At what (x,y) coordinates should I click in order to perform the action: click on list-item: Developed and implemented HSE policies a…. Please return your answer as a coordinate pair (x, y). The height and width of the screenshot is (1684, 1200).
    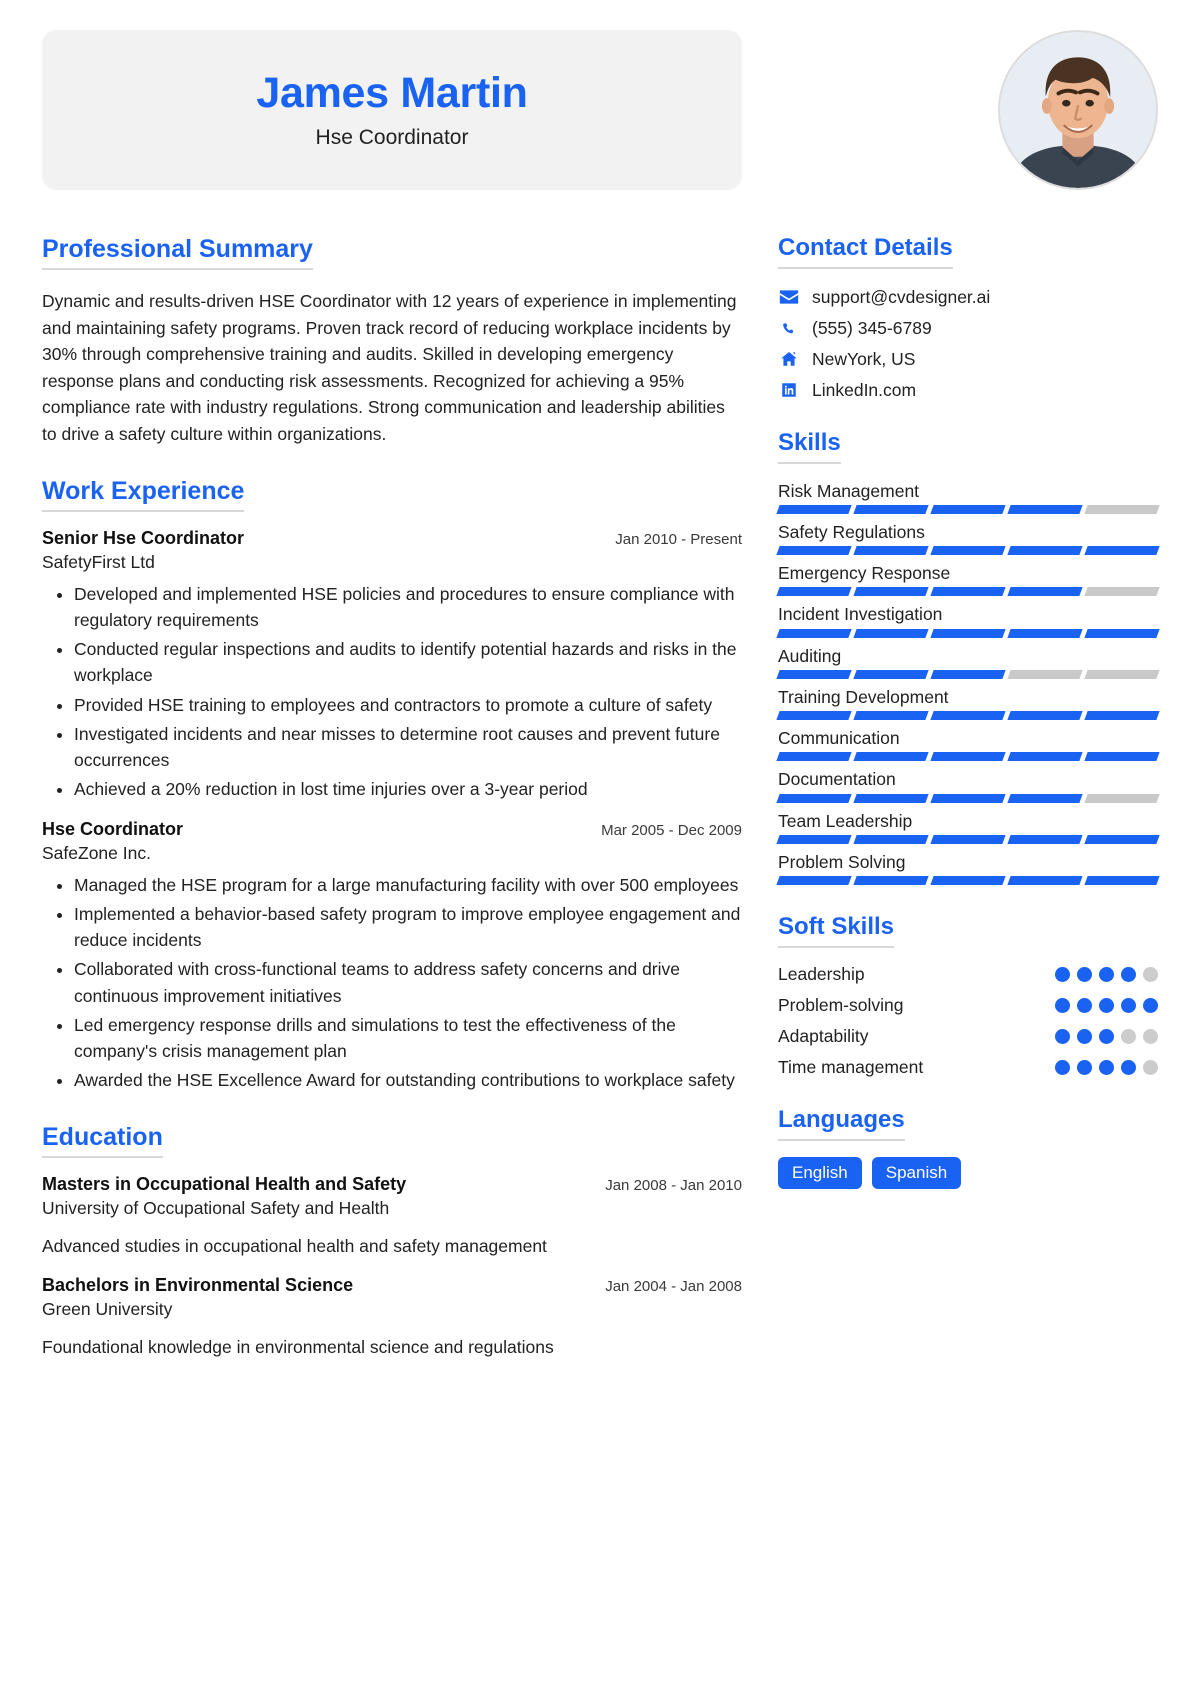
    Looking at the image, I should click on (408, 607).